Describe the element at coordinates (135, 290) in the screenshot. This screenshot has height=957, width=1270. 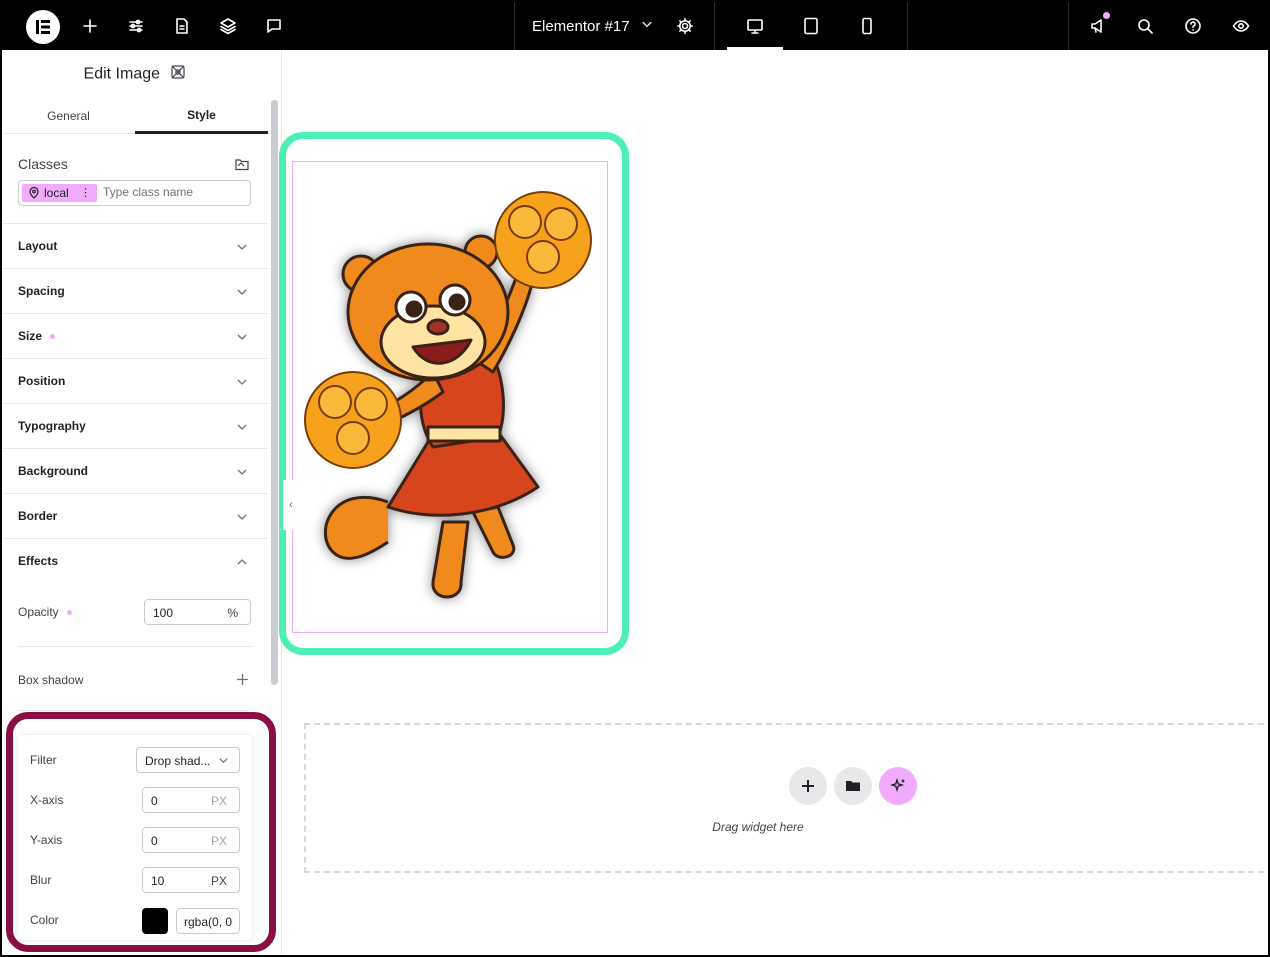
I see `section-spacing: Spacing` at that location.